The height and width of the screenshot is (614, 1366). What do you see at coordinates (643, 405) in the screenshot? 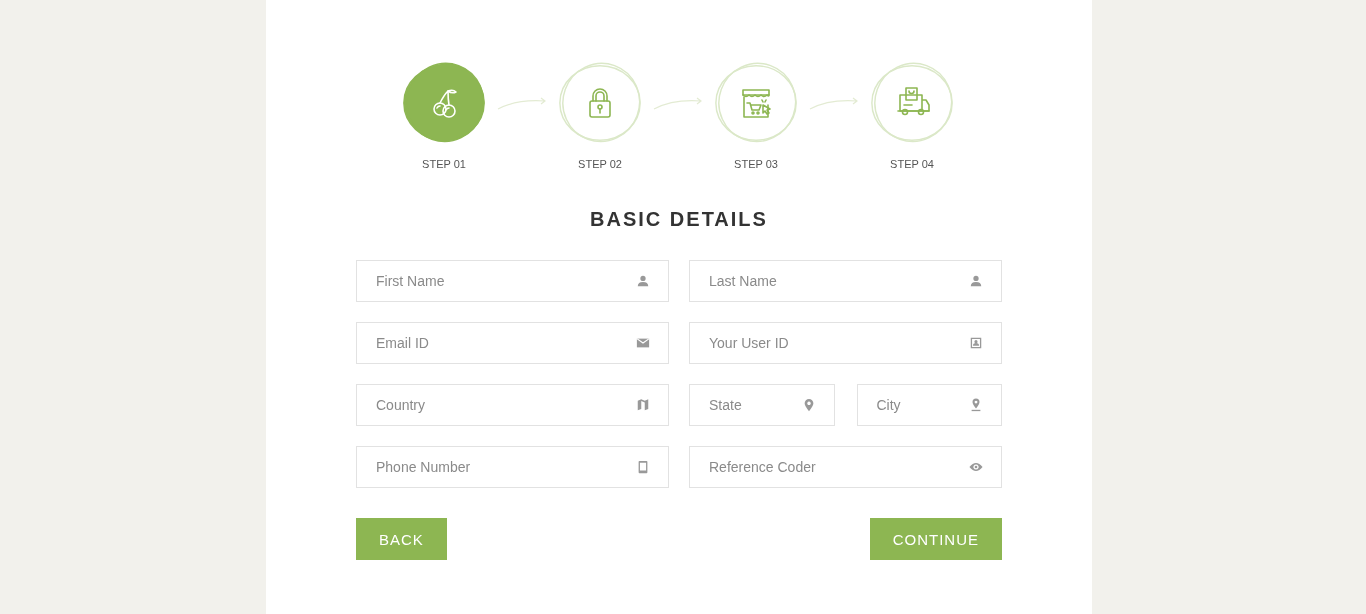
I see `map-icon` at bounding box center [643, 405].